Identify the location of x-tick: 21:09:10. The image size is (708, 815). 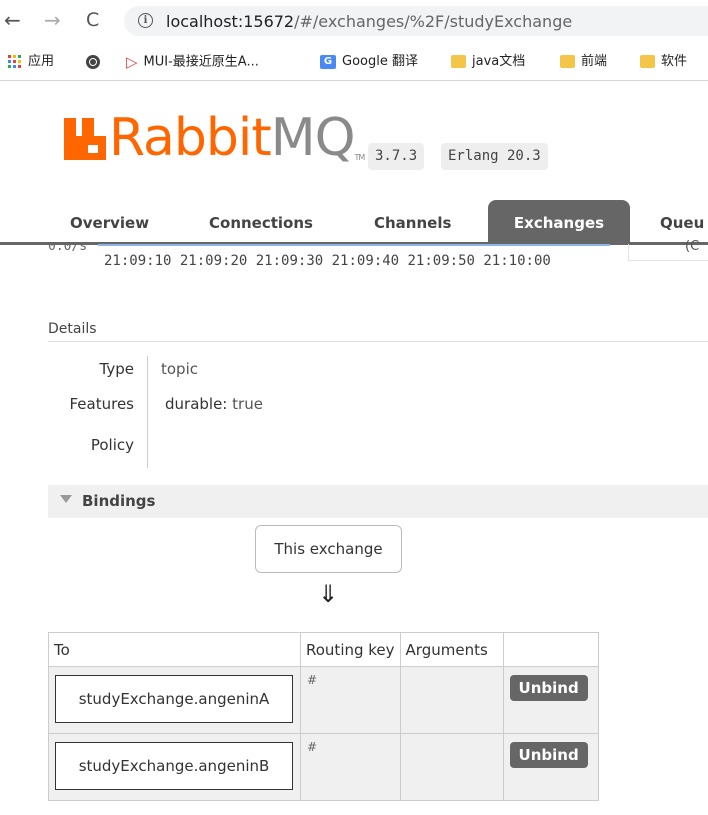
(138, 261).